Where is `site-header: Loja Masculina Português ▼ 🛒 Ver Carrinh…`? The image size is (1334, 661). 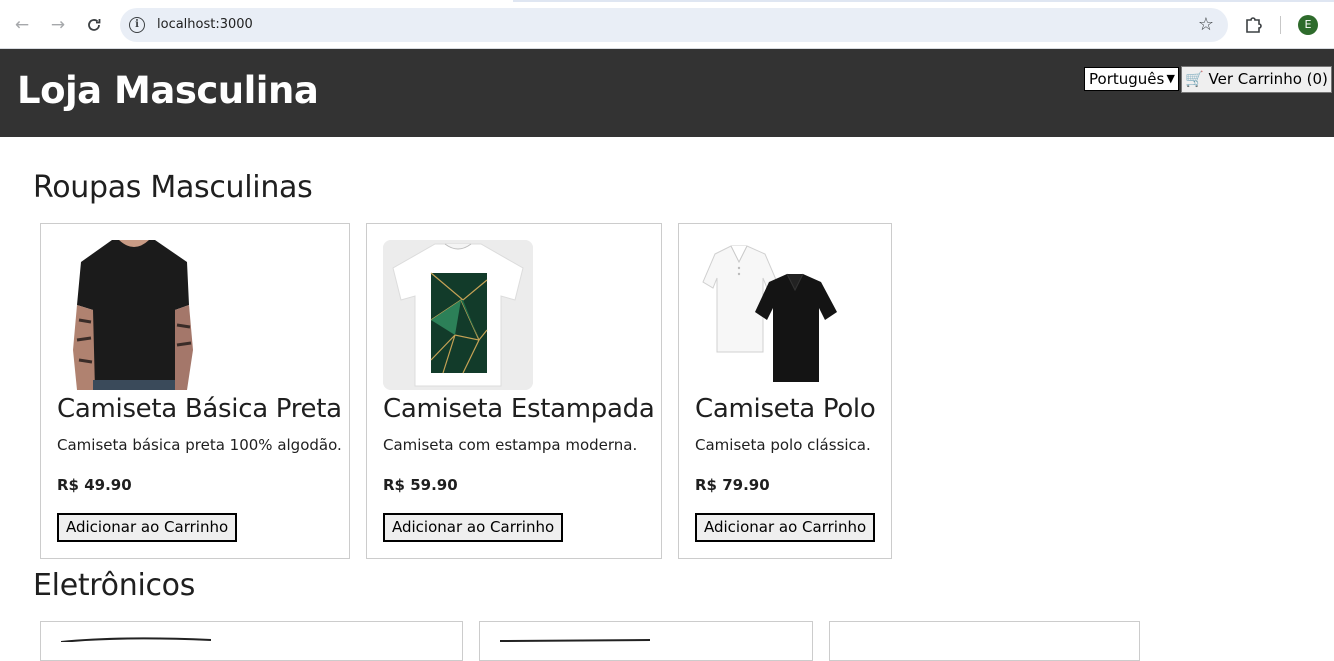 site-header: Loja Masculina Português ▼ 🛒 Ver Carrinh… is located at coordinates (667, 93).